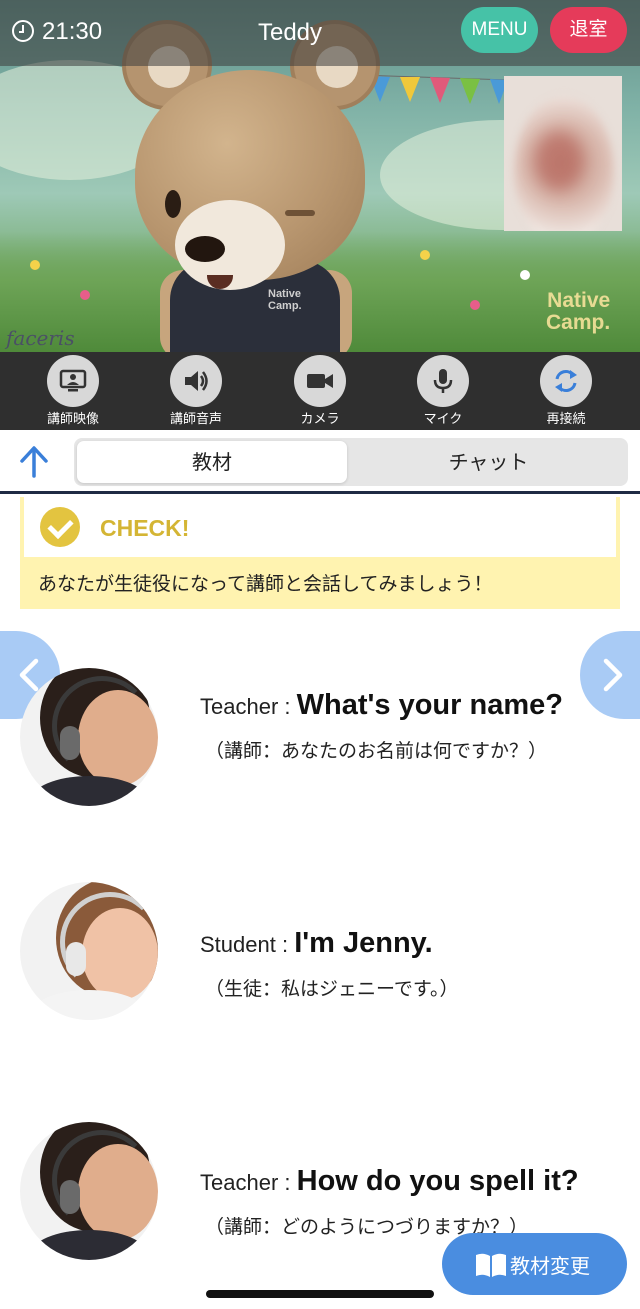  I want to click on menu-button: MENU, so click(499, 30).